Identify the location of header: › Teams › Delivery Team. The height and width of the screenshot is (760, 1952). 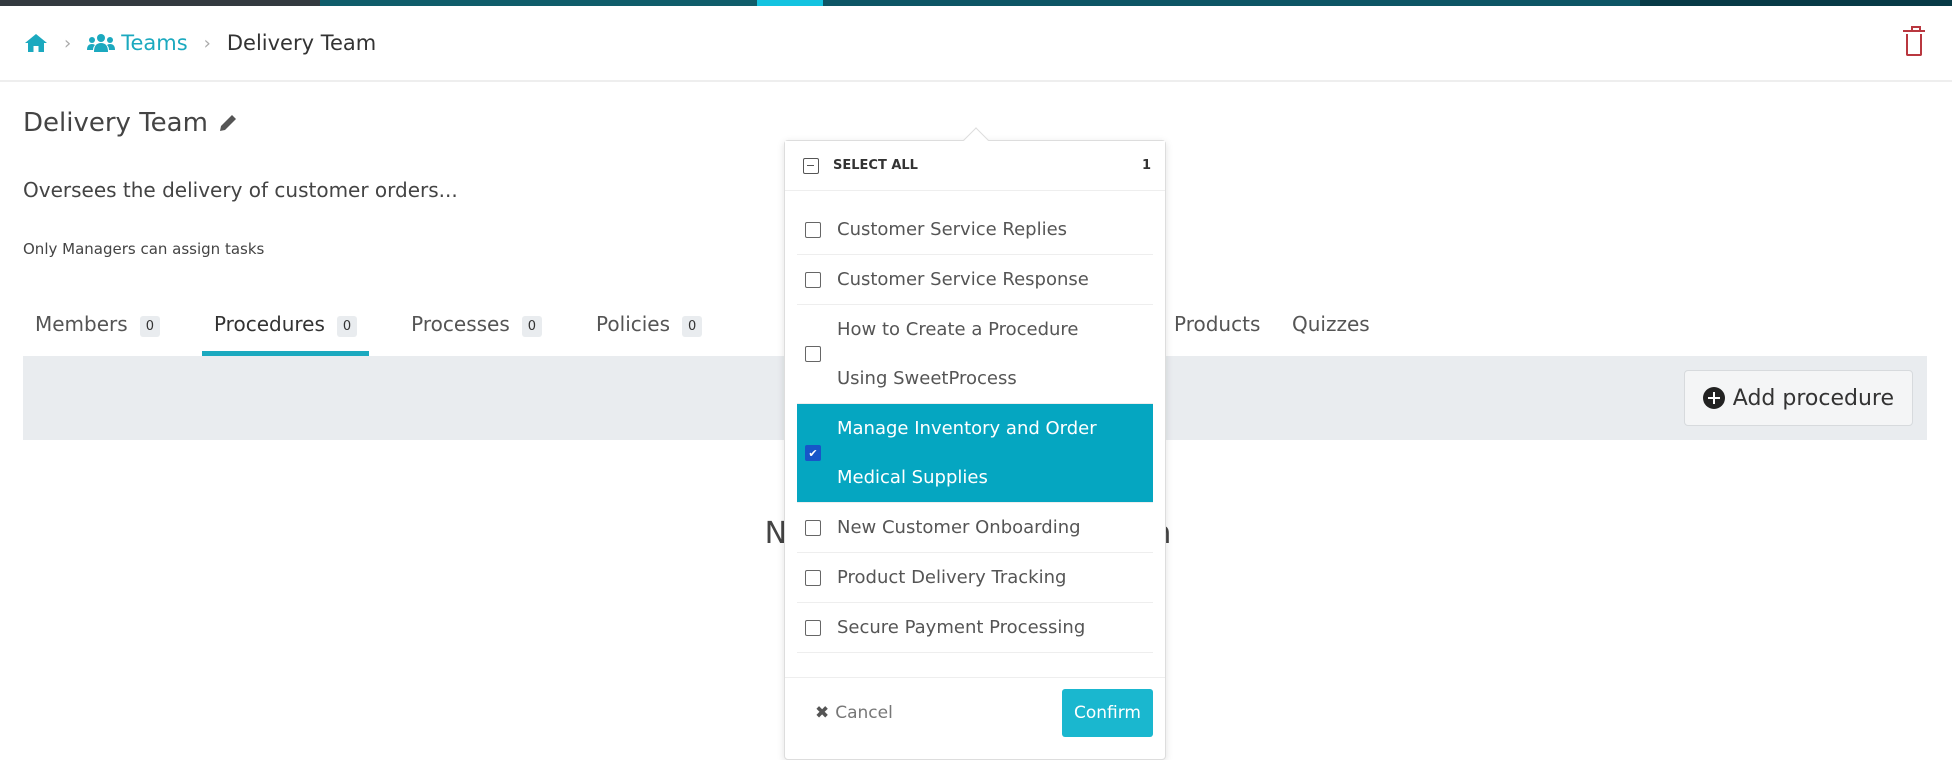
(976, 44).